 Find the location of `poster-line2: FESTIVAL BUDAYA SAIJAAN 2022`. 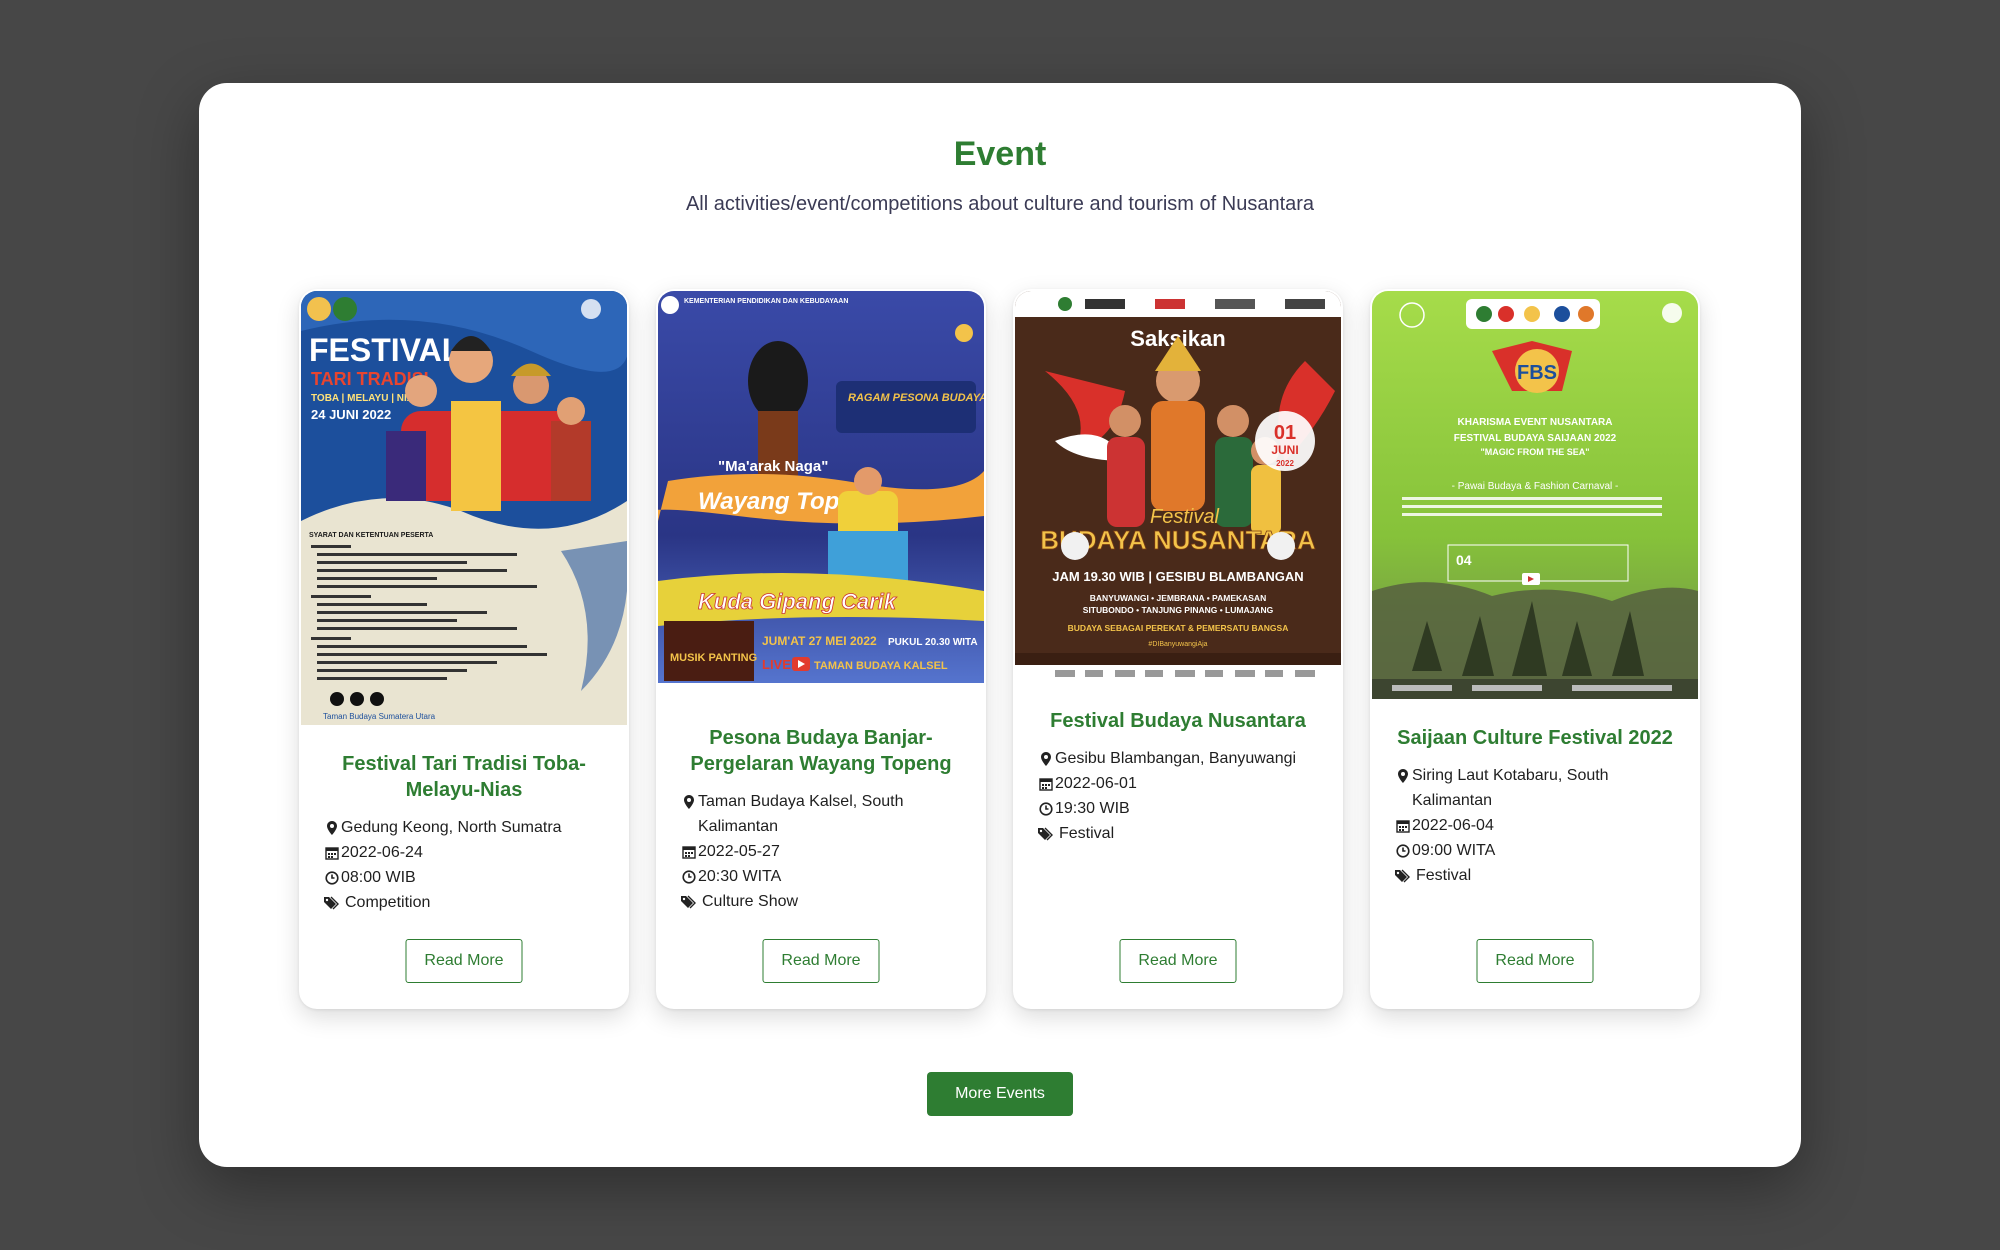

poster-line2: FESTIVAL BUDAYA SAIJAAN 2022 is located at coordinates (1535, 438).